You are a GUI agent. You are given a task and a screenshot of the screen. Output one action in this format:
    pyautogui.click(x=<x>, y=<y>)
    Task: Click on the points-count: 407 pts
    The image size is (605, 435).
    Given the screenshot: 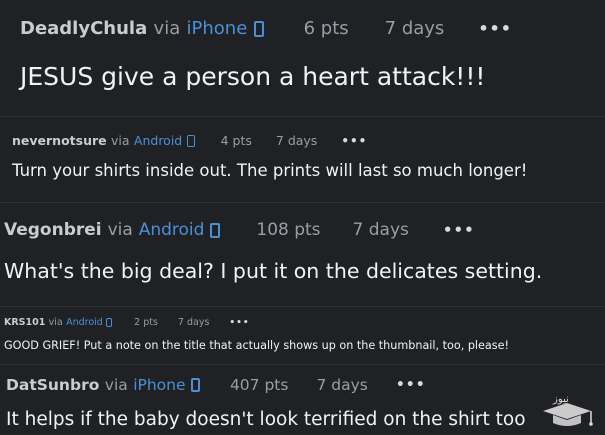 What is the action you would take?
    pyautogui.click(x=259, y=385)
    